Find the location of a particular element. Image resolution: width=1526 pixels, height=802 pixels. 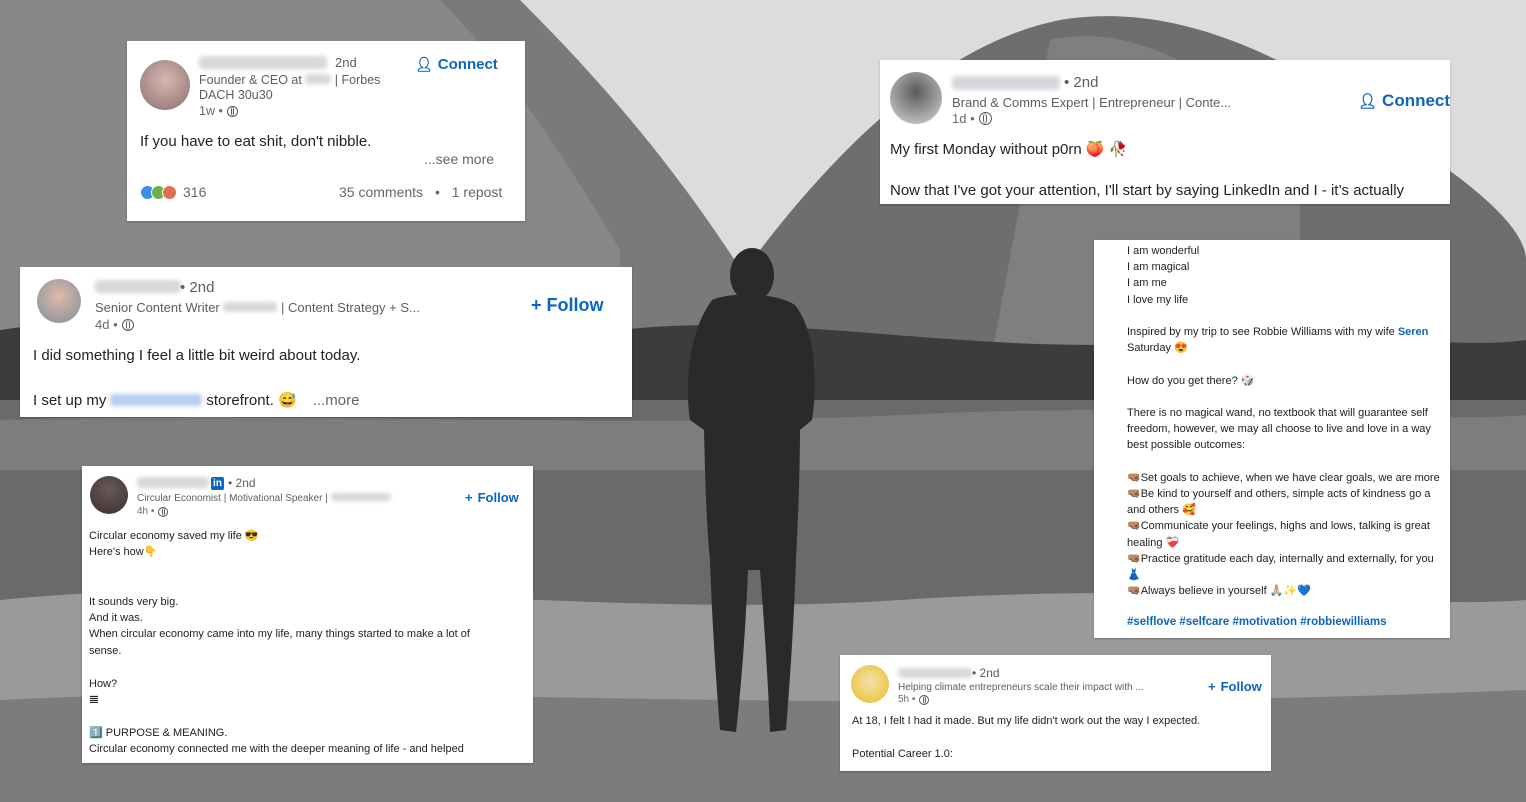

post-line: Here's how👇 is located at coordinates (123, 552).